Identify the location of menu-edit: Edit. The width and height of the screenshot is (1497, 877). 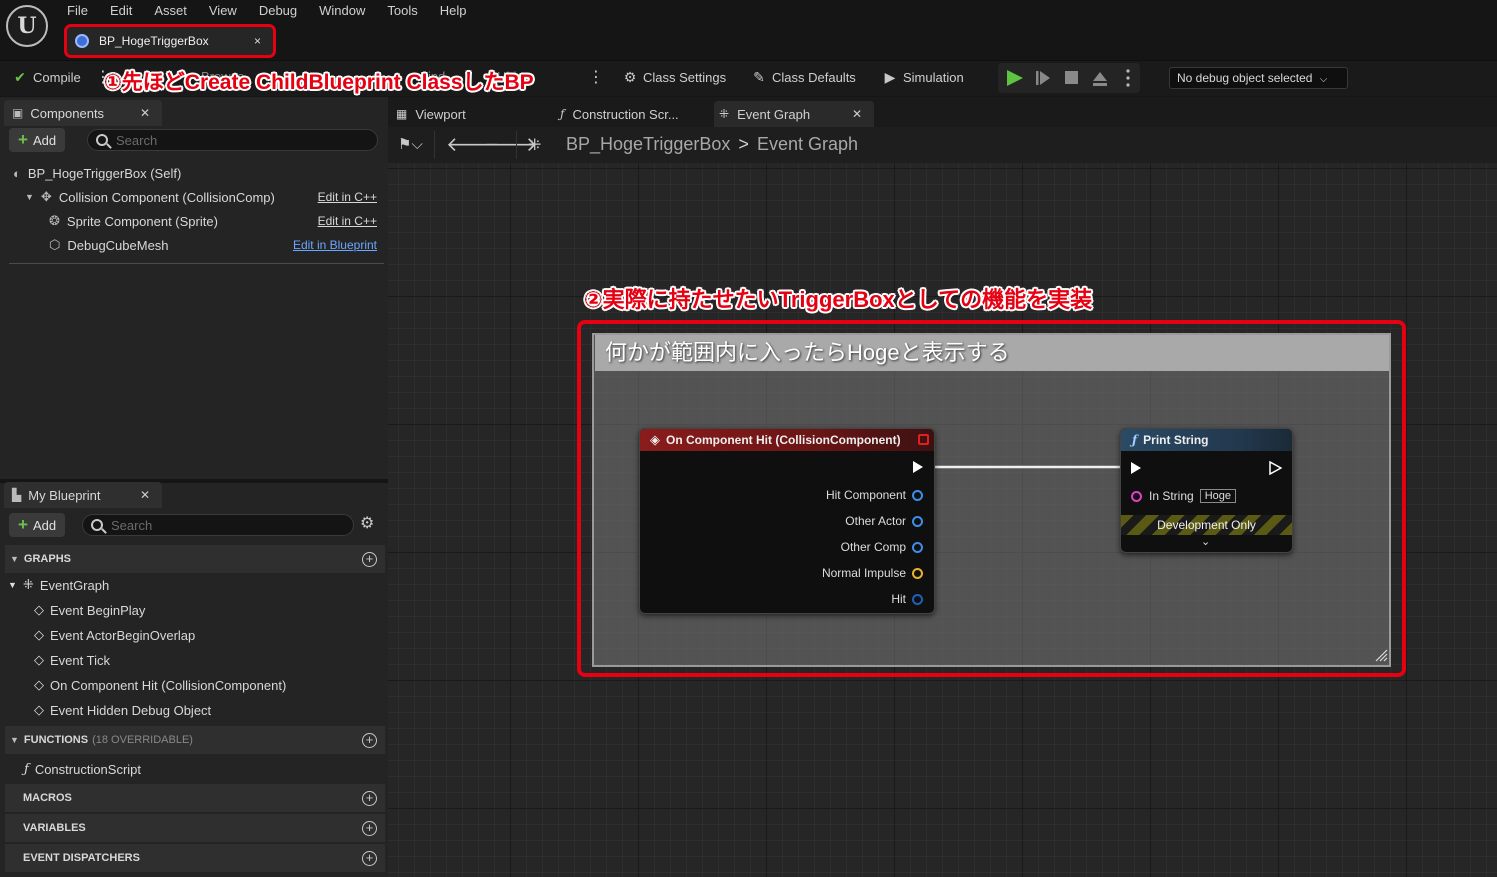
(121, 12).